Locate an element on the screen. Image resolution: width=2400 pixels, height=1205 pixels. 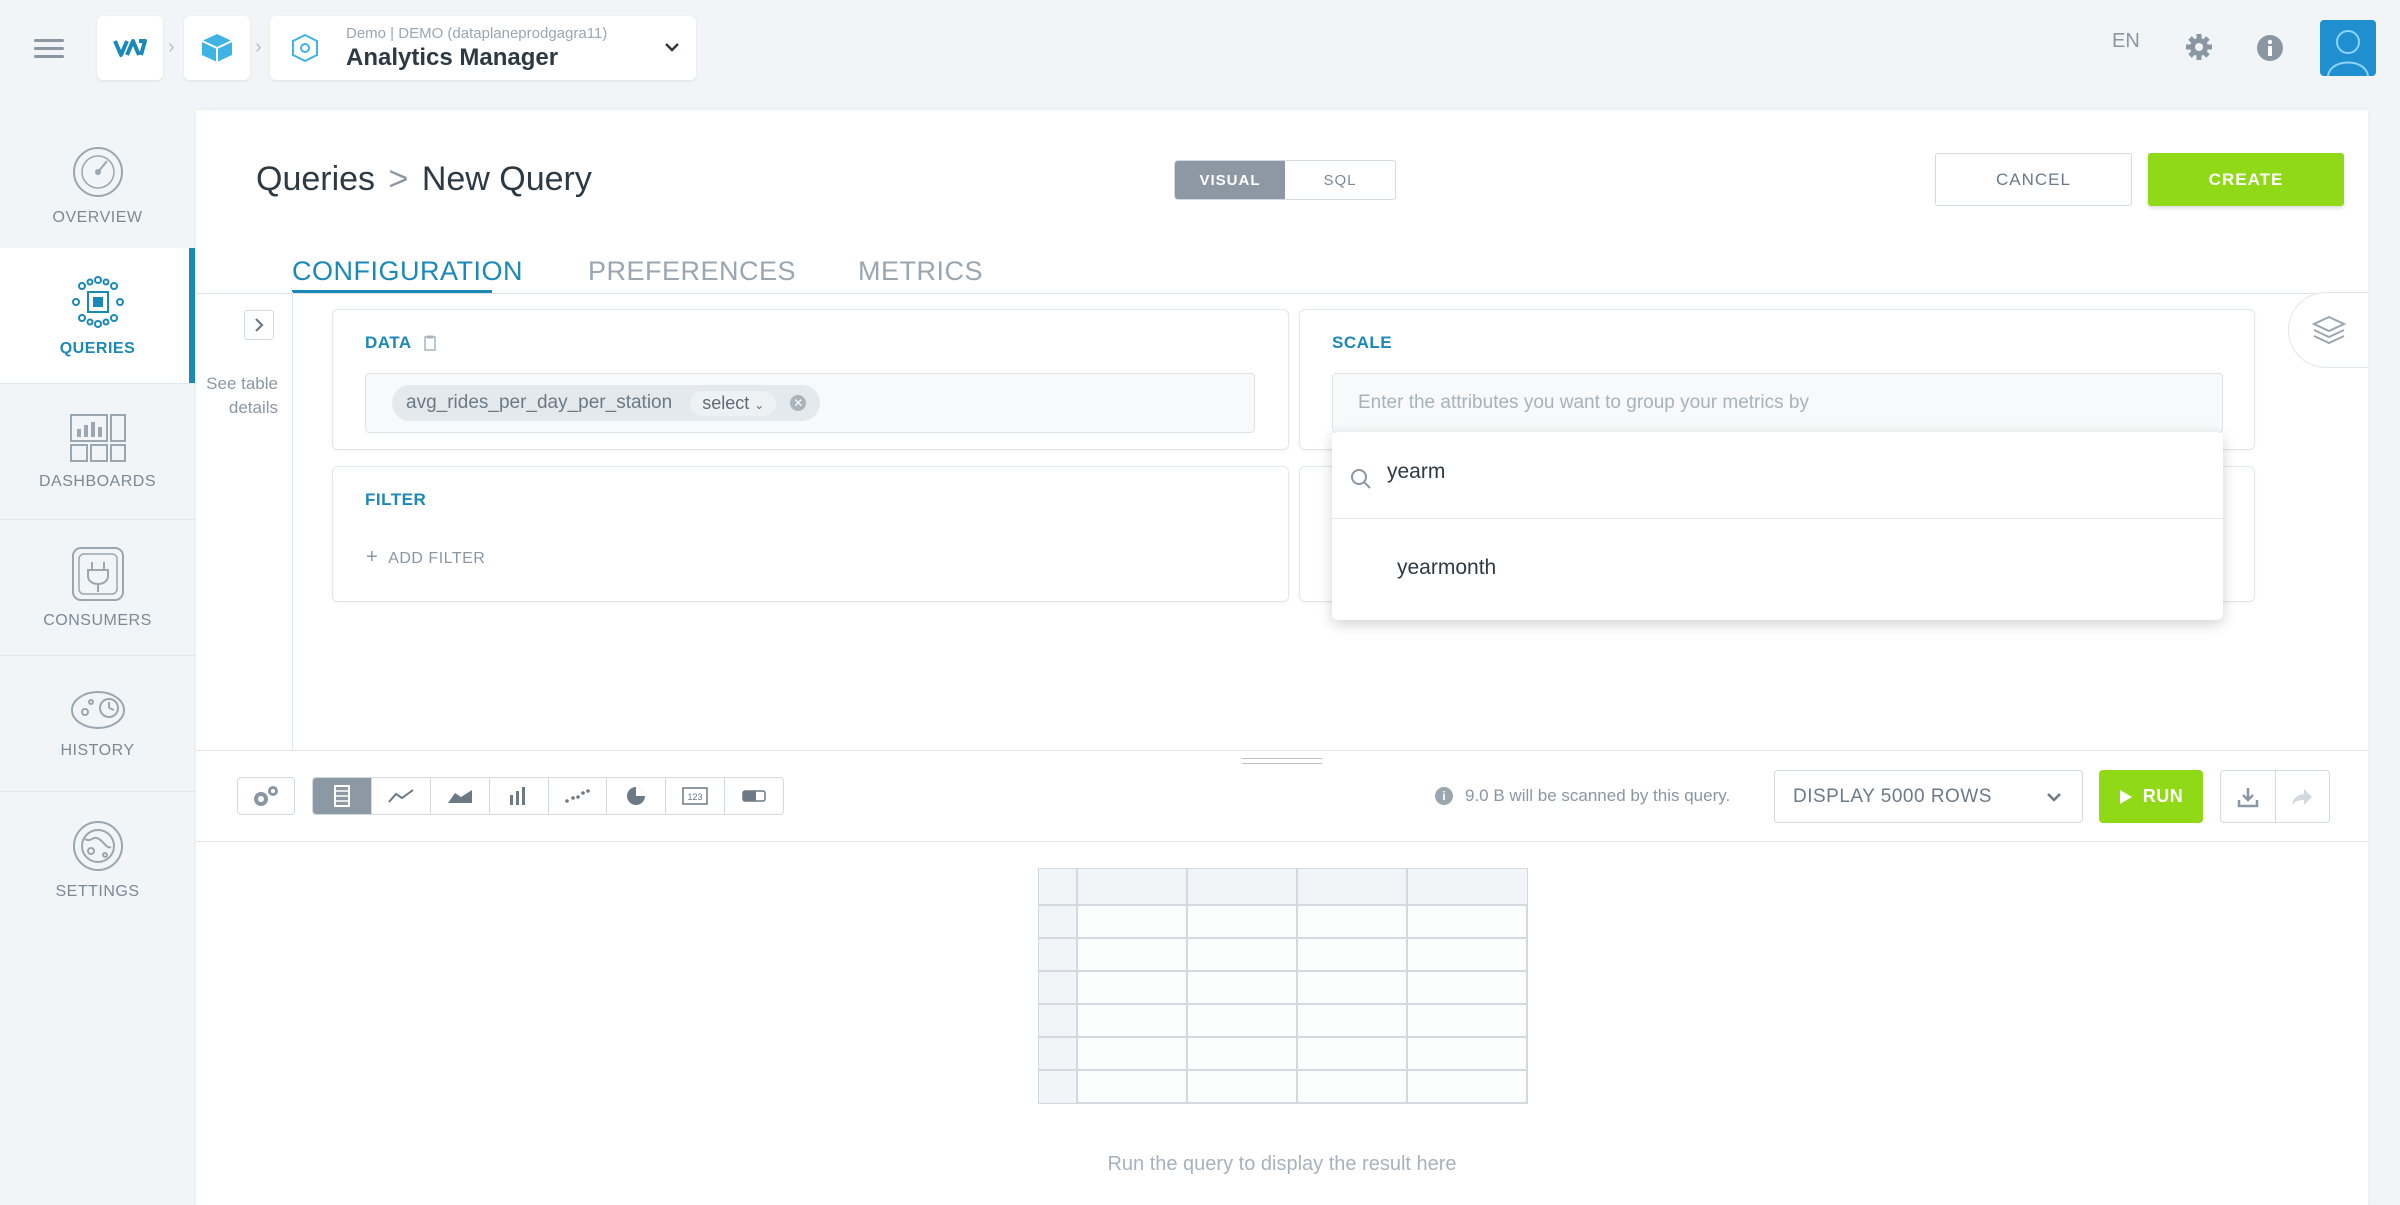
viz-scatter-button is located at coordinates (578, 796).